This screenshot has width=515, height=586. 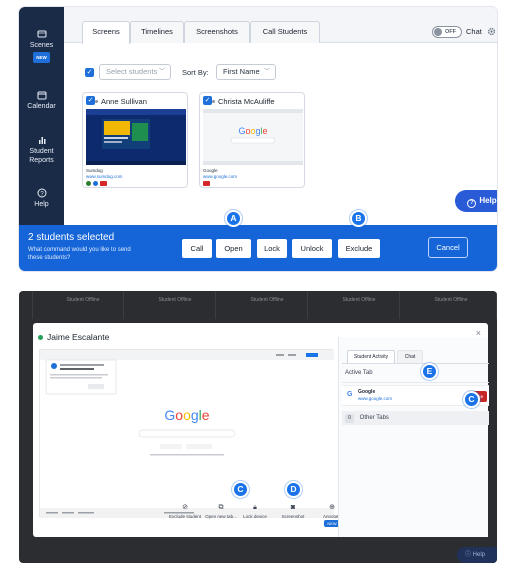 I want to click on thumbnail-site-title: Sumdog, so click(x=94, y=170).